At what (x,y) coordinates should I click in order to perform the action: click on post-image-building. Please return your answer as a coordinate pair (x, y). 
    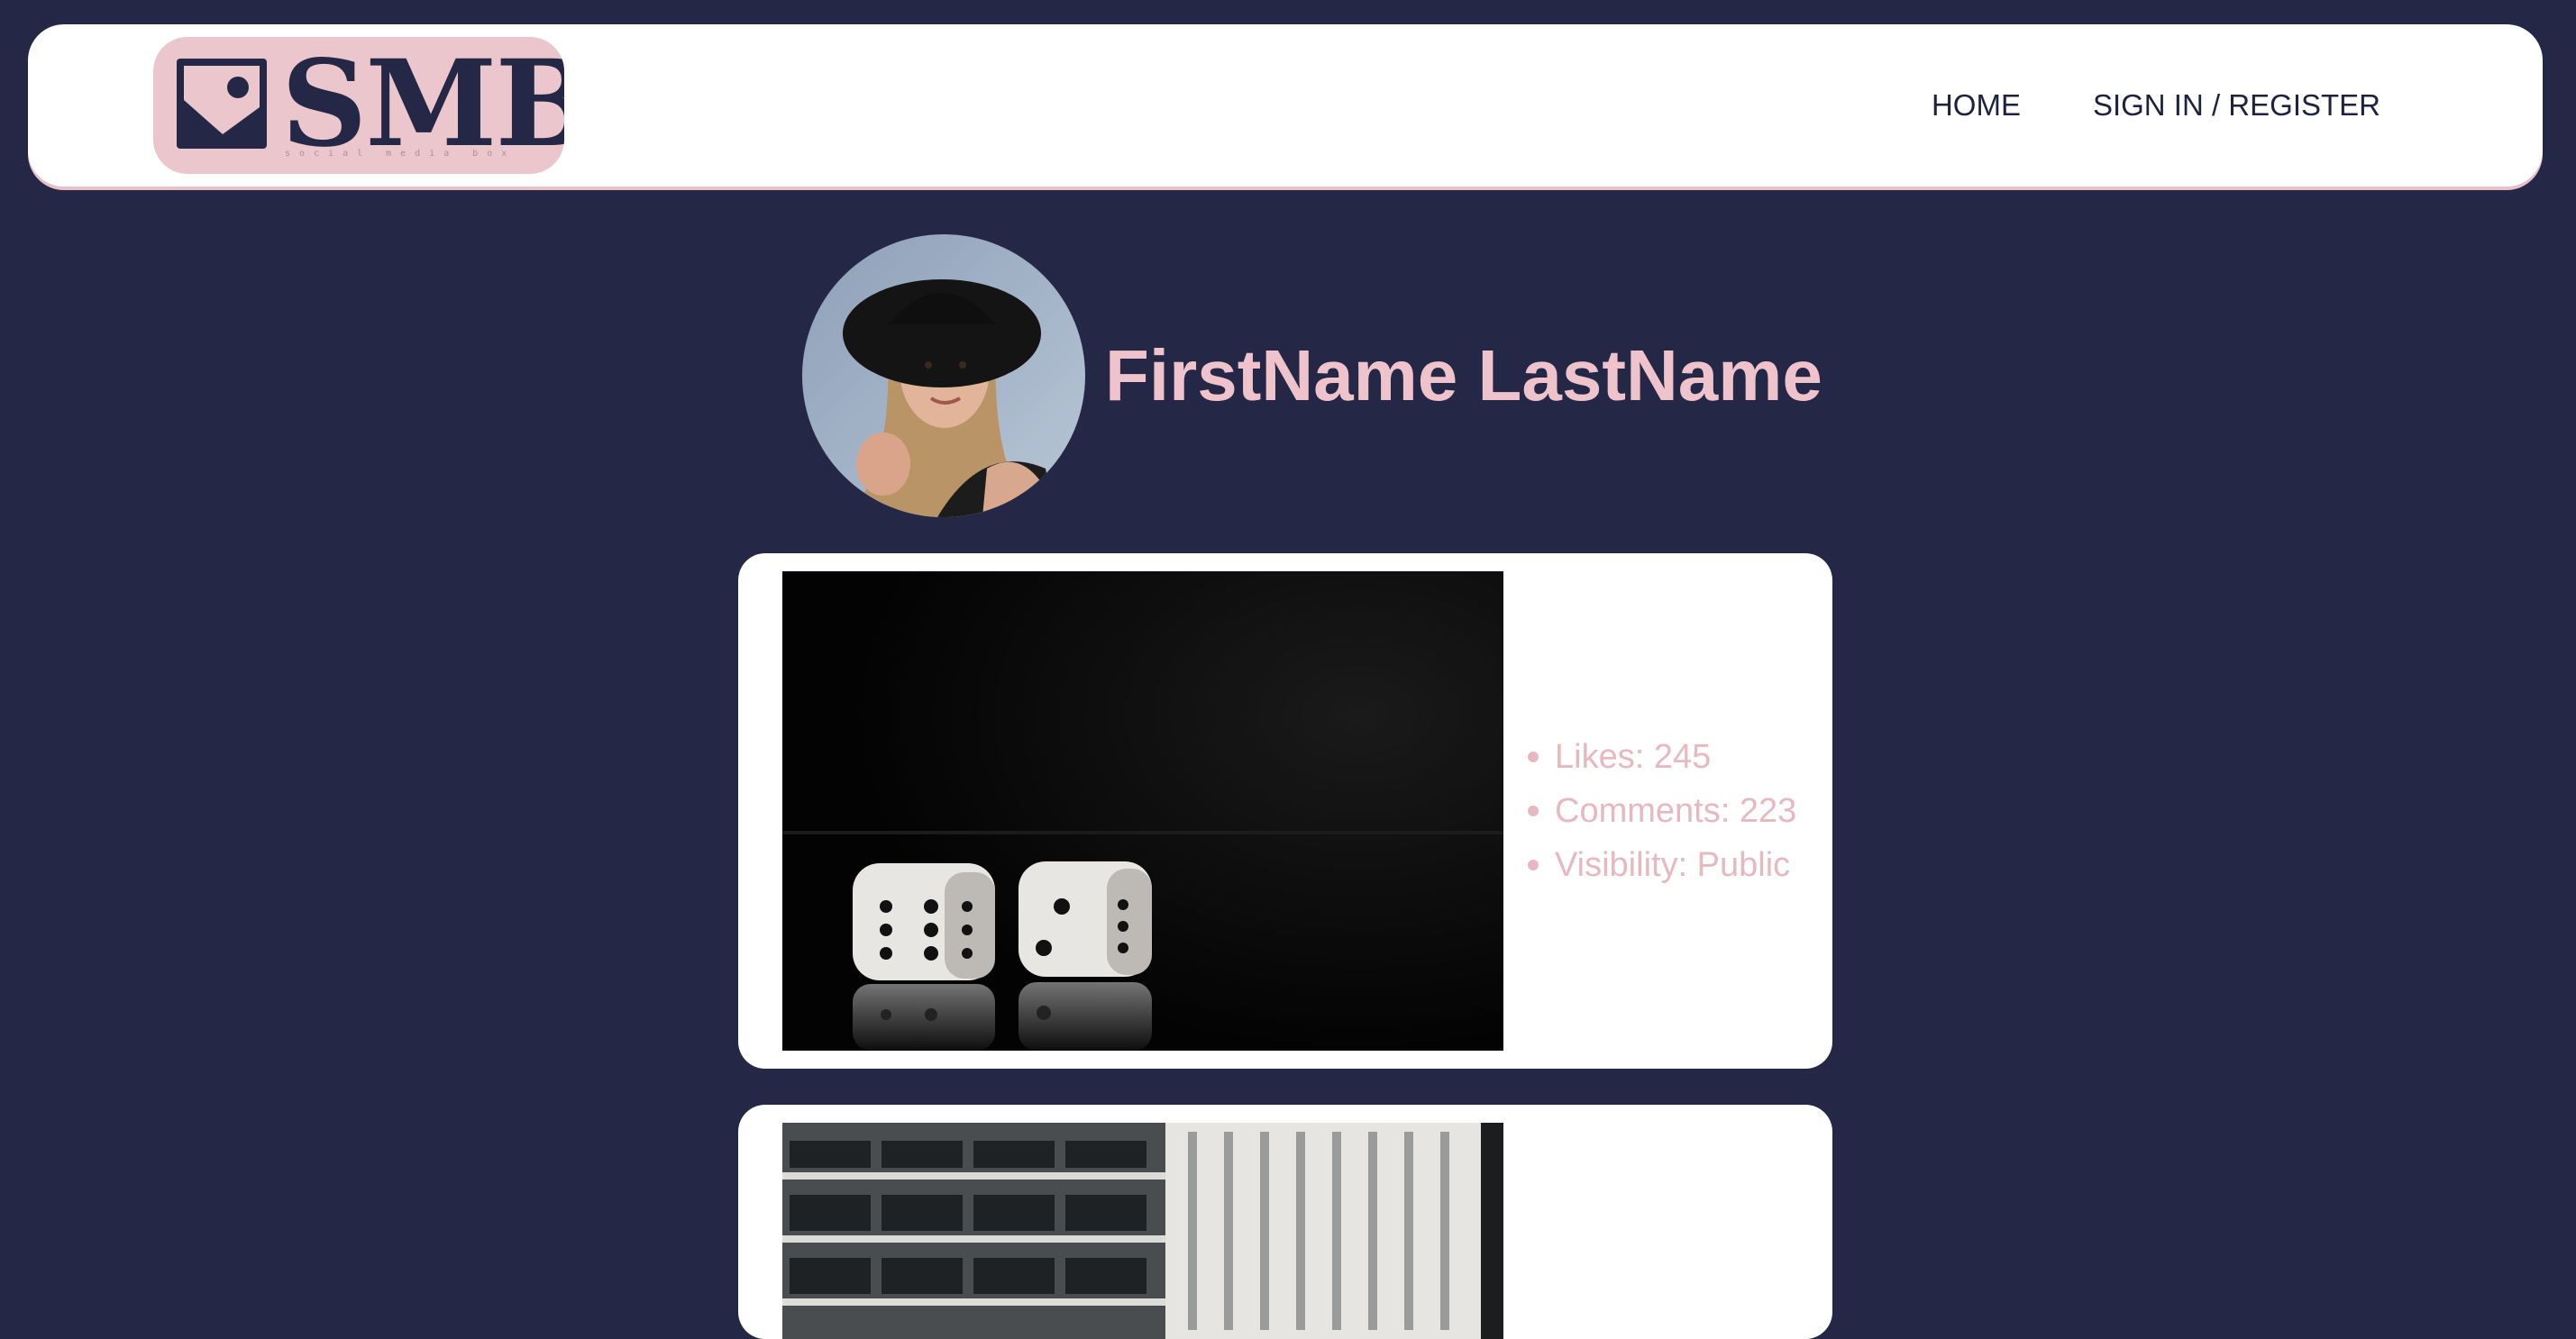
    Looking at the image, I should click on (1142, 1231).